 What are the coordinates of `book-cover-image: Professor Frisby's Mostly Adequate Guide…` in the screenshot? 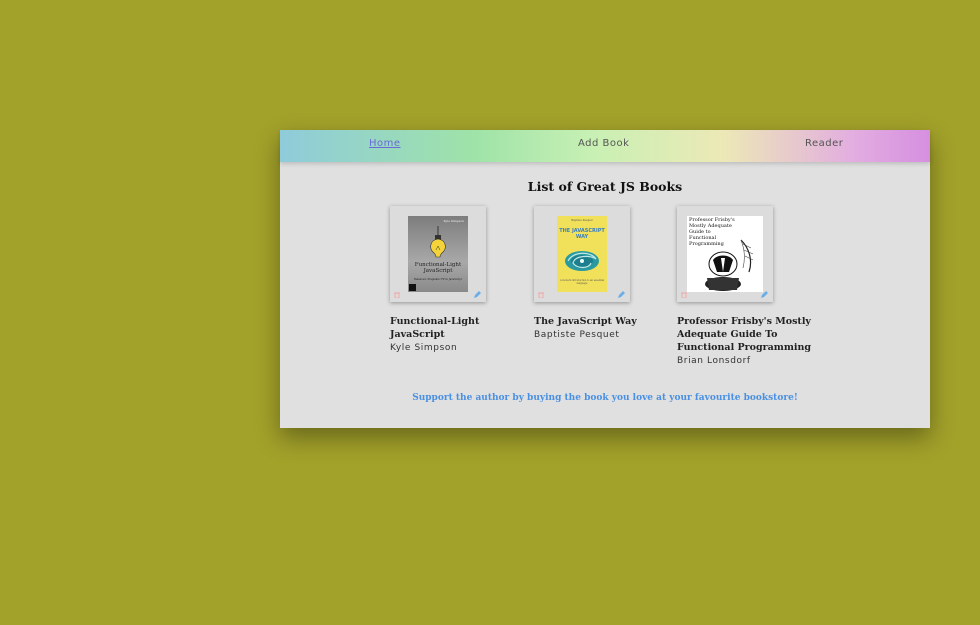 It's located at (725, 254).